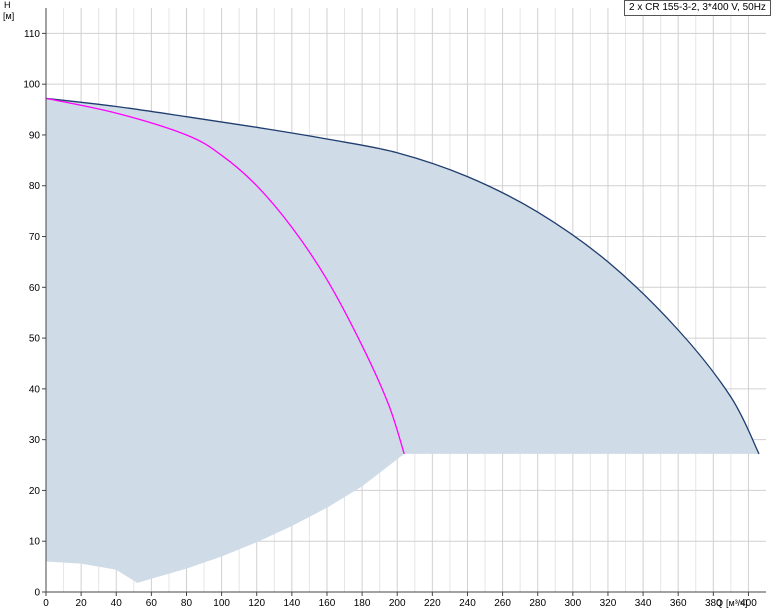  Describe the element at coordinates (362, 603) in the screenshot. I see `x-tick-label: 180` at that location.